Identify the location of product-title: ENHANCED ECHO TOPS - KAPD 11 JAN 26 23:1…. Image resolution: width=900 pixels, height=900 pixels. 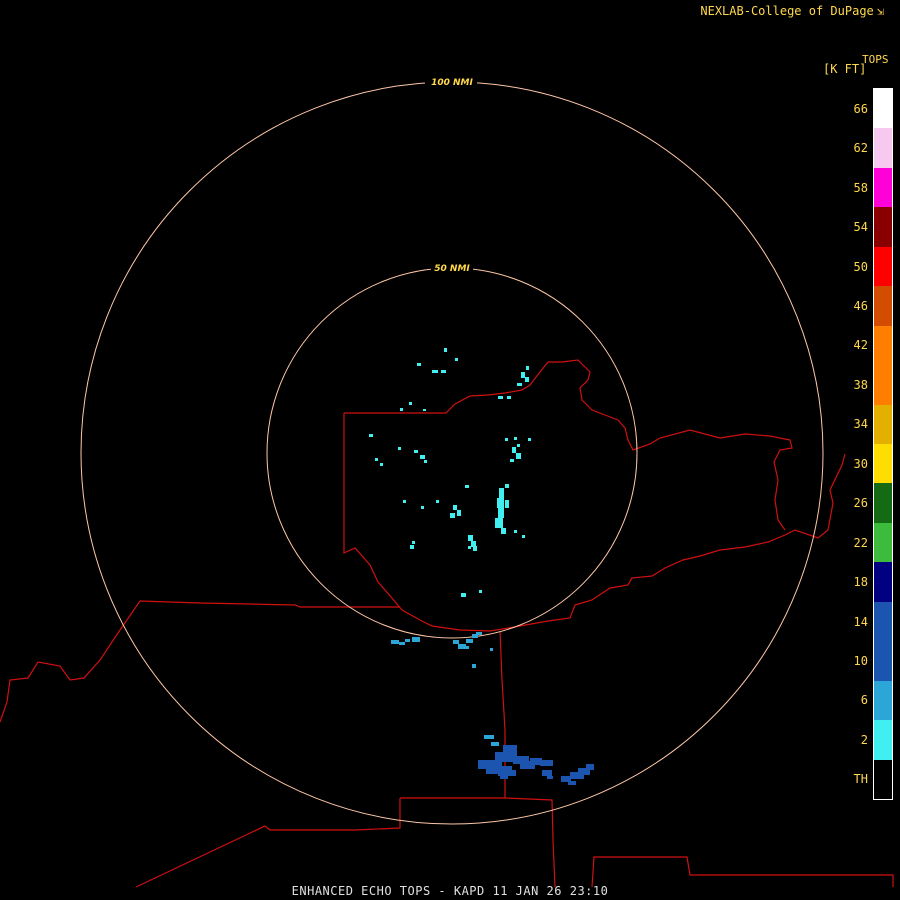
(450, 891).